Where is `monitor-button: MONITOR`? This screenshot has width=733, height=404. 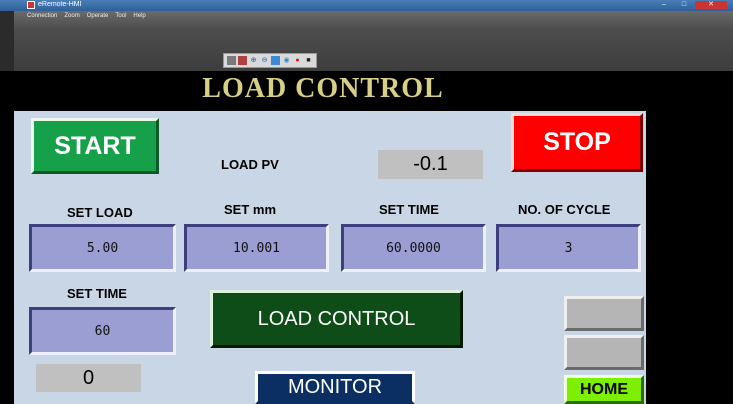 monitor-button: MONITOR is located at coordinates (335, 387).